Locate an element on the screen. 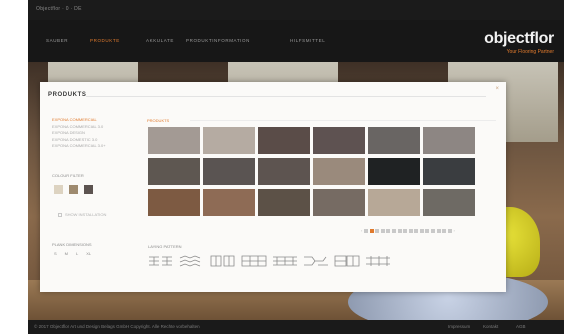 This screenshot has width=564, height=334. pagination: ‹ › is located at coordinates (408, 230).